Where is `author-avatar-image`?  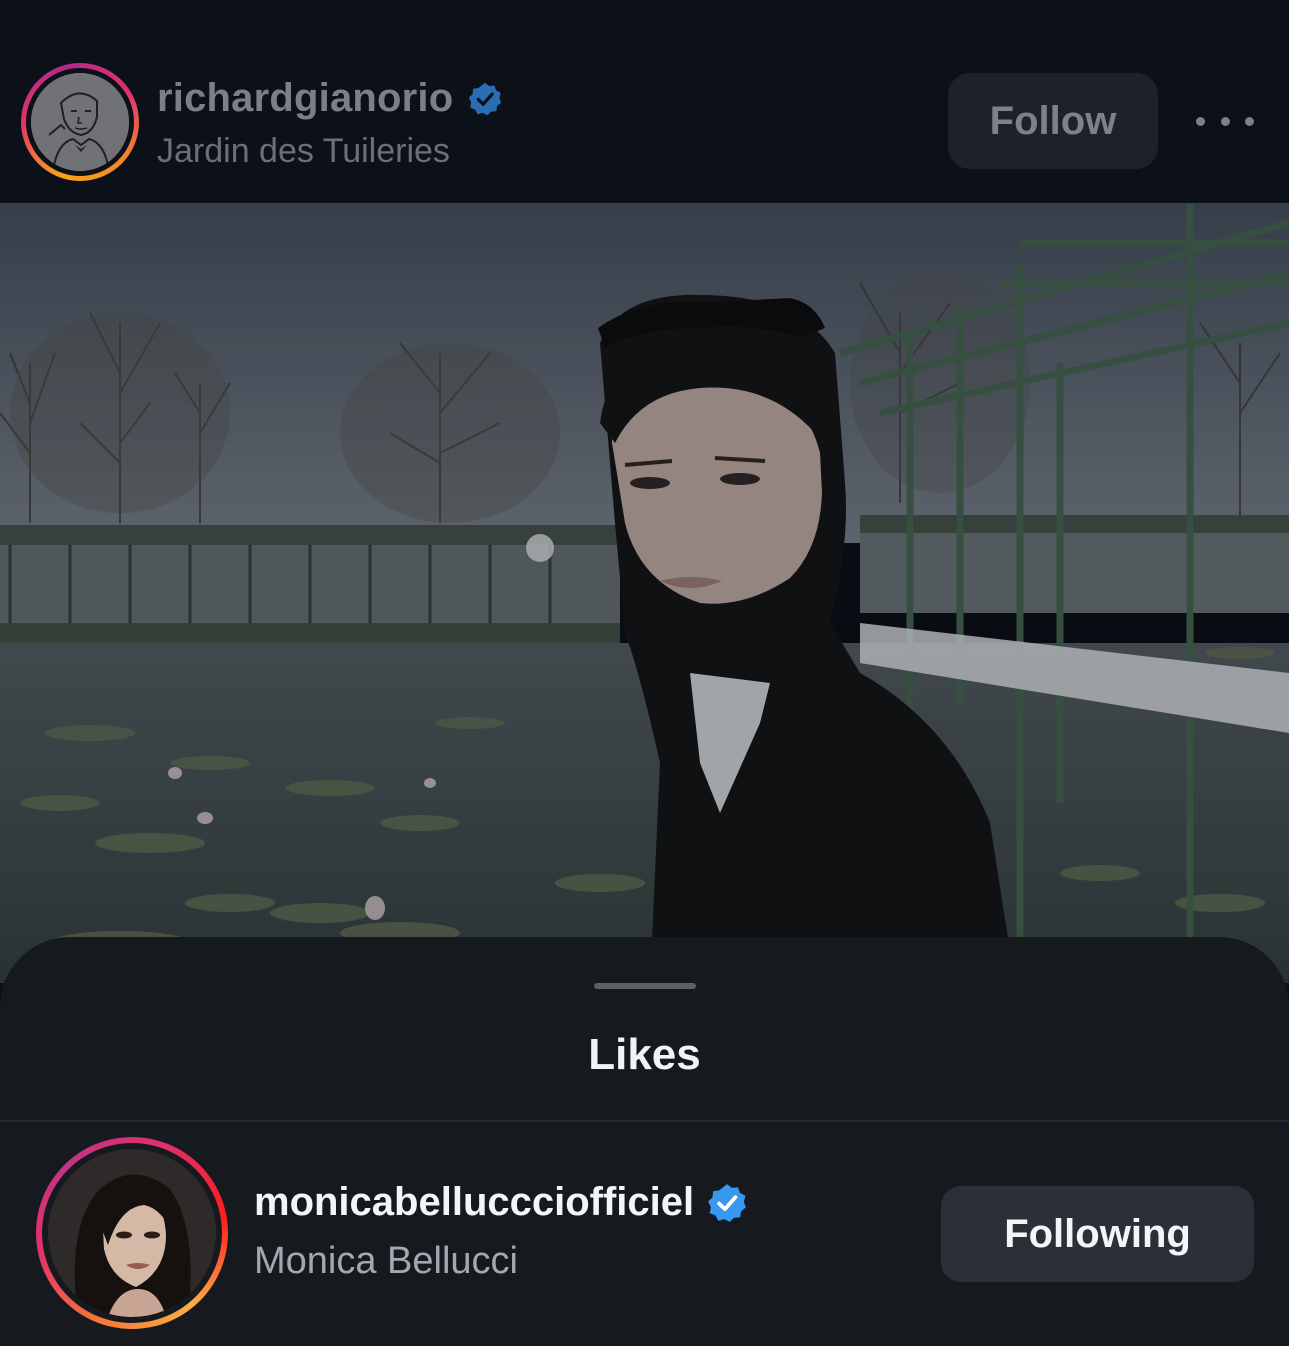 author-avatar-image is located at coordinates (80, 122).